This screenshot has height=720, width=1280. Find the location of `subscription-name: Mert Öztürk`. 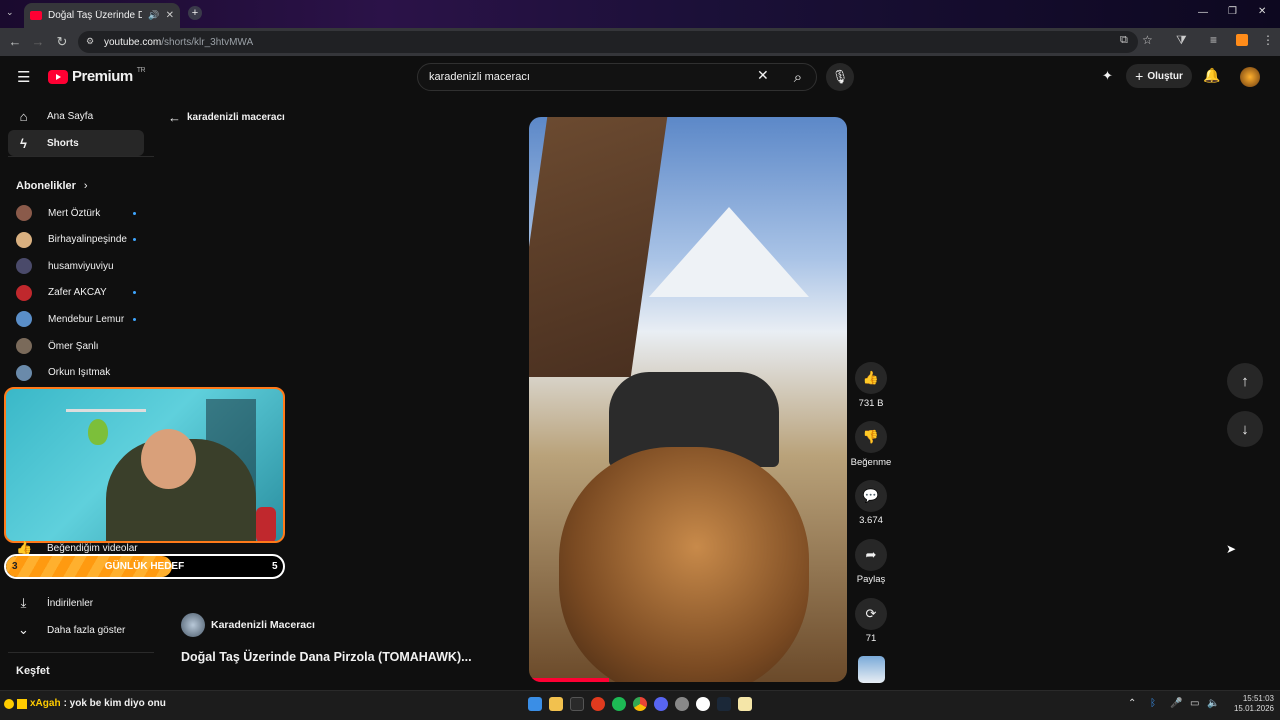

subscription-name: Mert Öztürk is located at coordinates (74, 213).